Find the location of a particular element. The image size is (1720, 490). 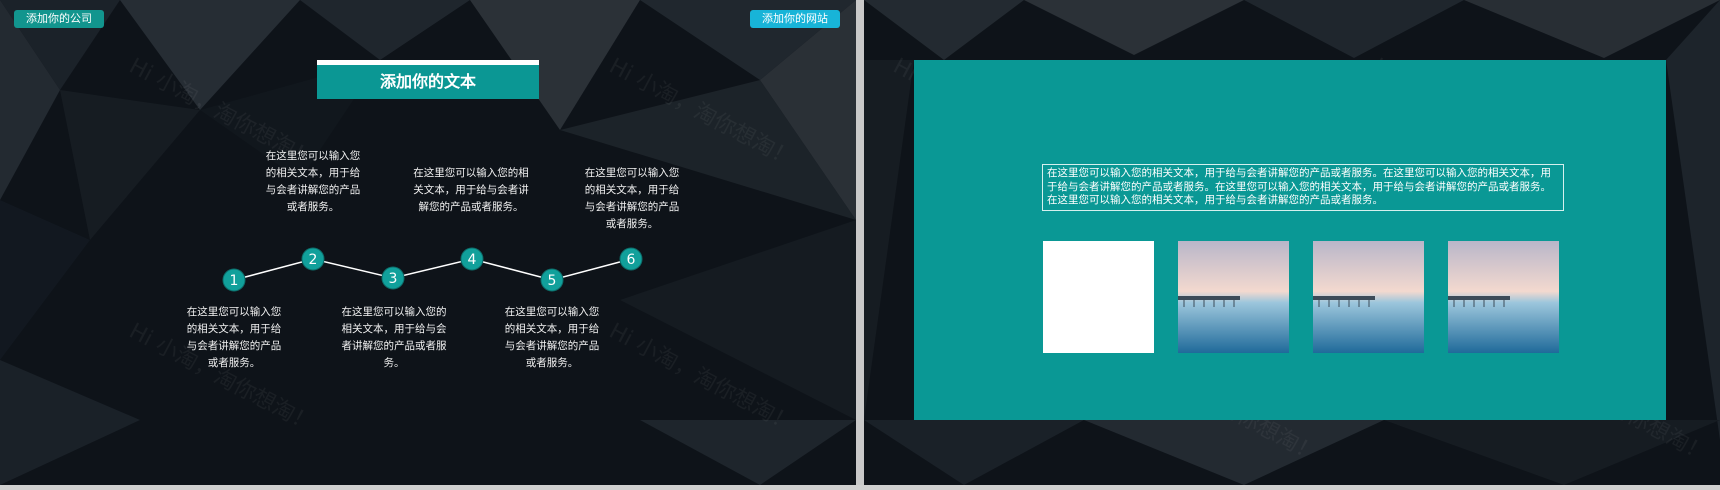

bottom-strip is located at coordinates (860, 487).